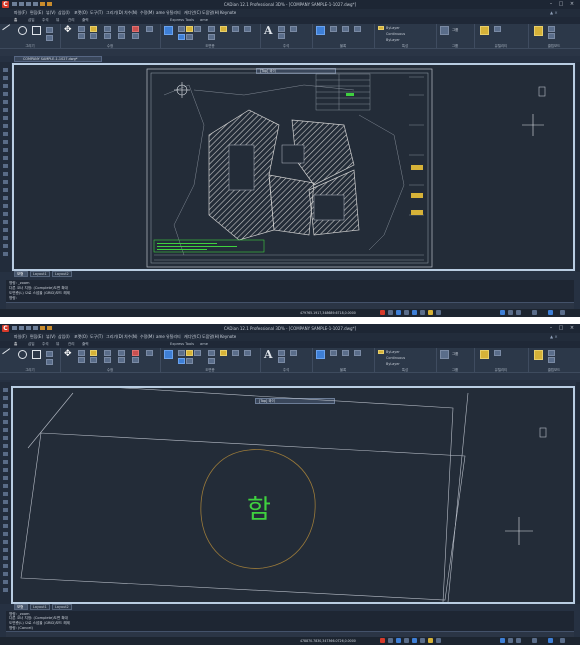 The image size is (580, 645). Describe the element at coordinates (181, 29) in the screenshot. I see `layer-on-icon` at that location.